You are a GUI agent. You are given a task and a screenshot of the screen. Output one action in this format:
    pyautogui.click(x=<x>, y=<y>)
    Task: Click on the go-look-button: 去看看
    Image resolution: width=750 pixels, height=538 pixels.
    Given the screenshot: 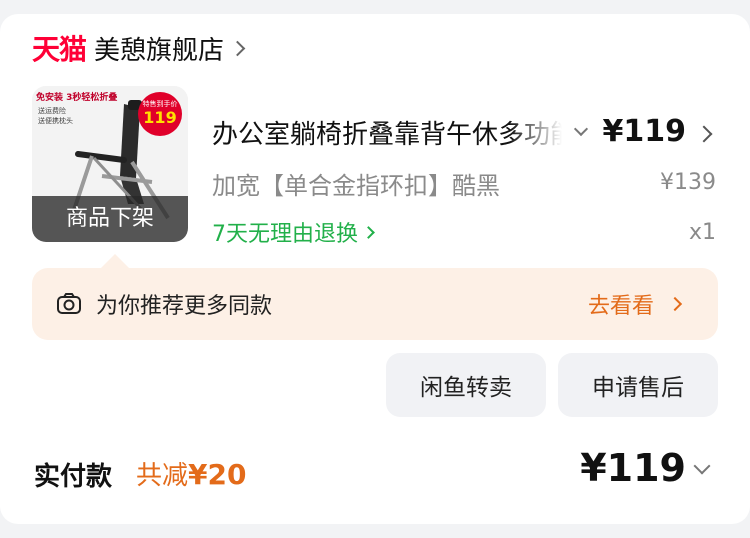 What is the action you would take?
    pyautogui.click(x=635, y=304)
    